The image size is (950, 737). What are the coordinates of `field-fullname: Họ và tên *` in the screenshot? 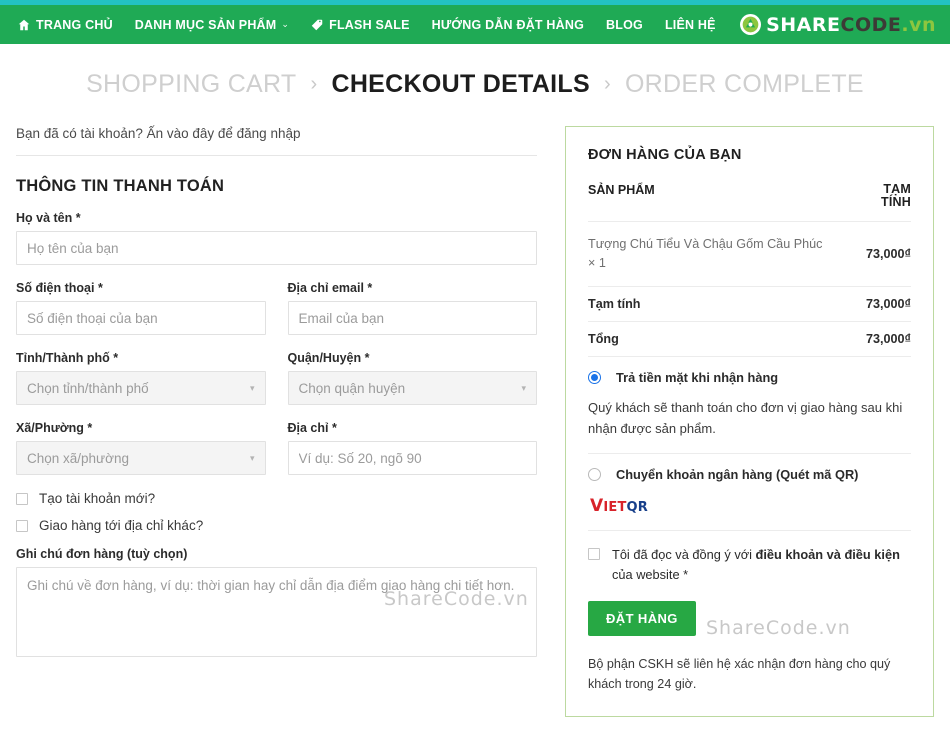 It's located at (276, 238).